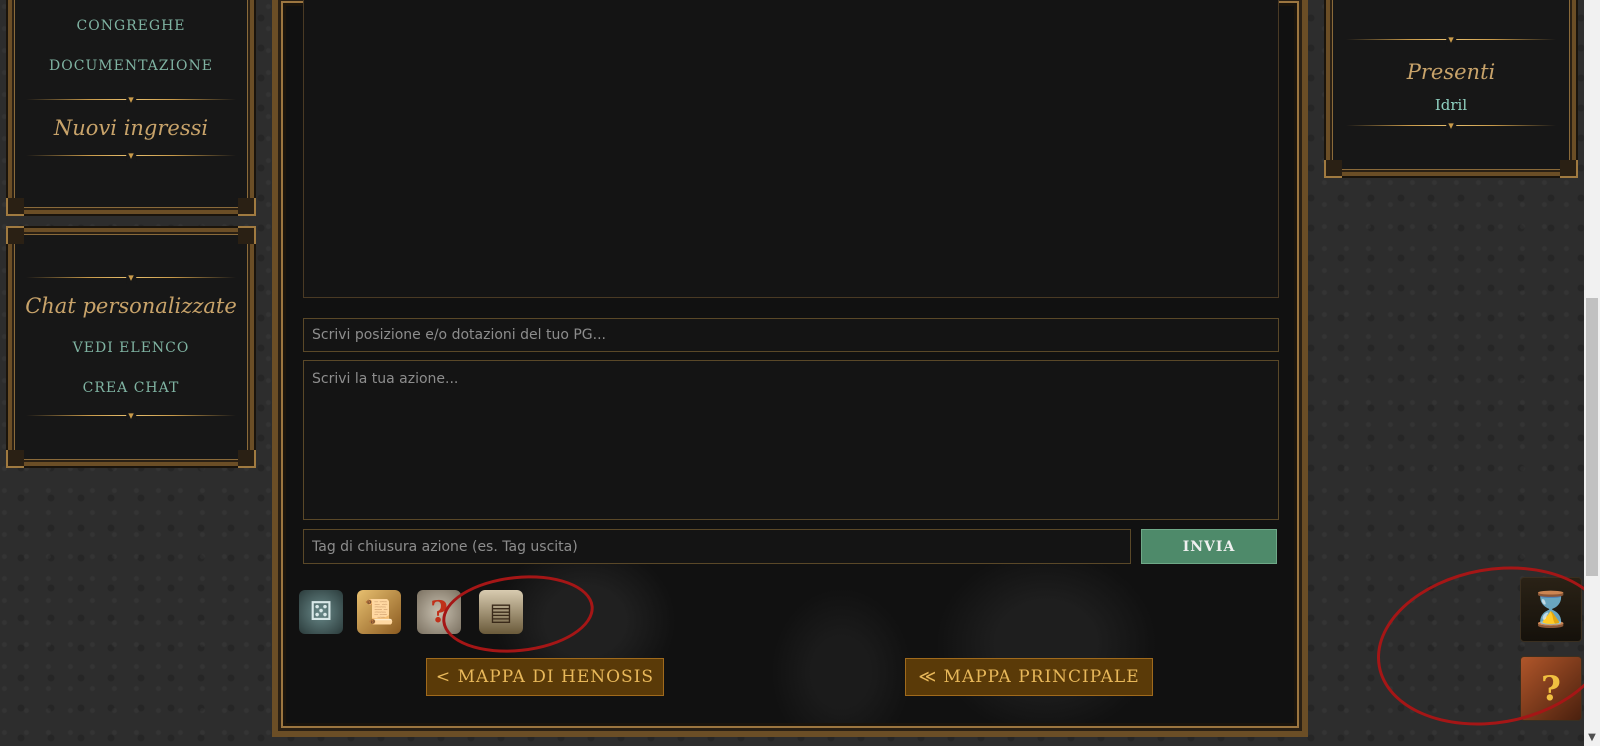  I want to click on present-users-panel: ▾ Presenti Idril ▾, so click(1451, 89).